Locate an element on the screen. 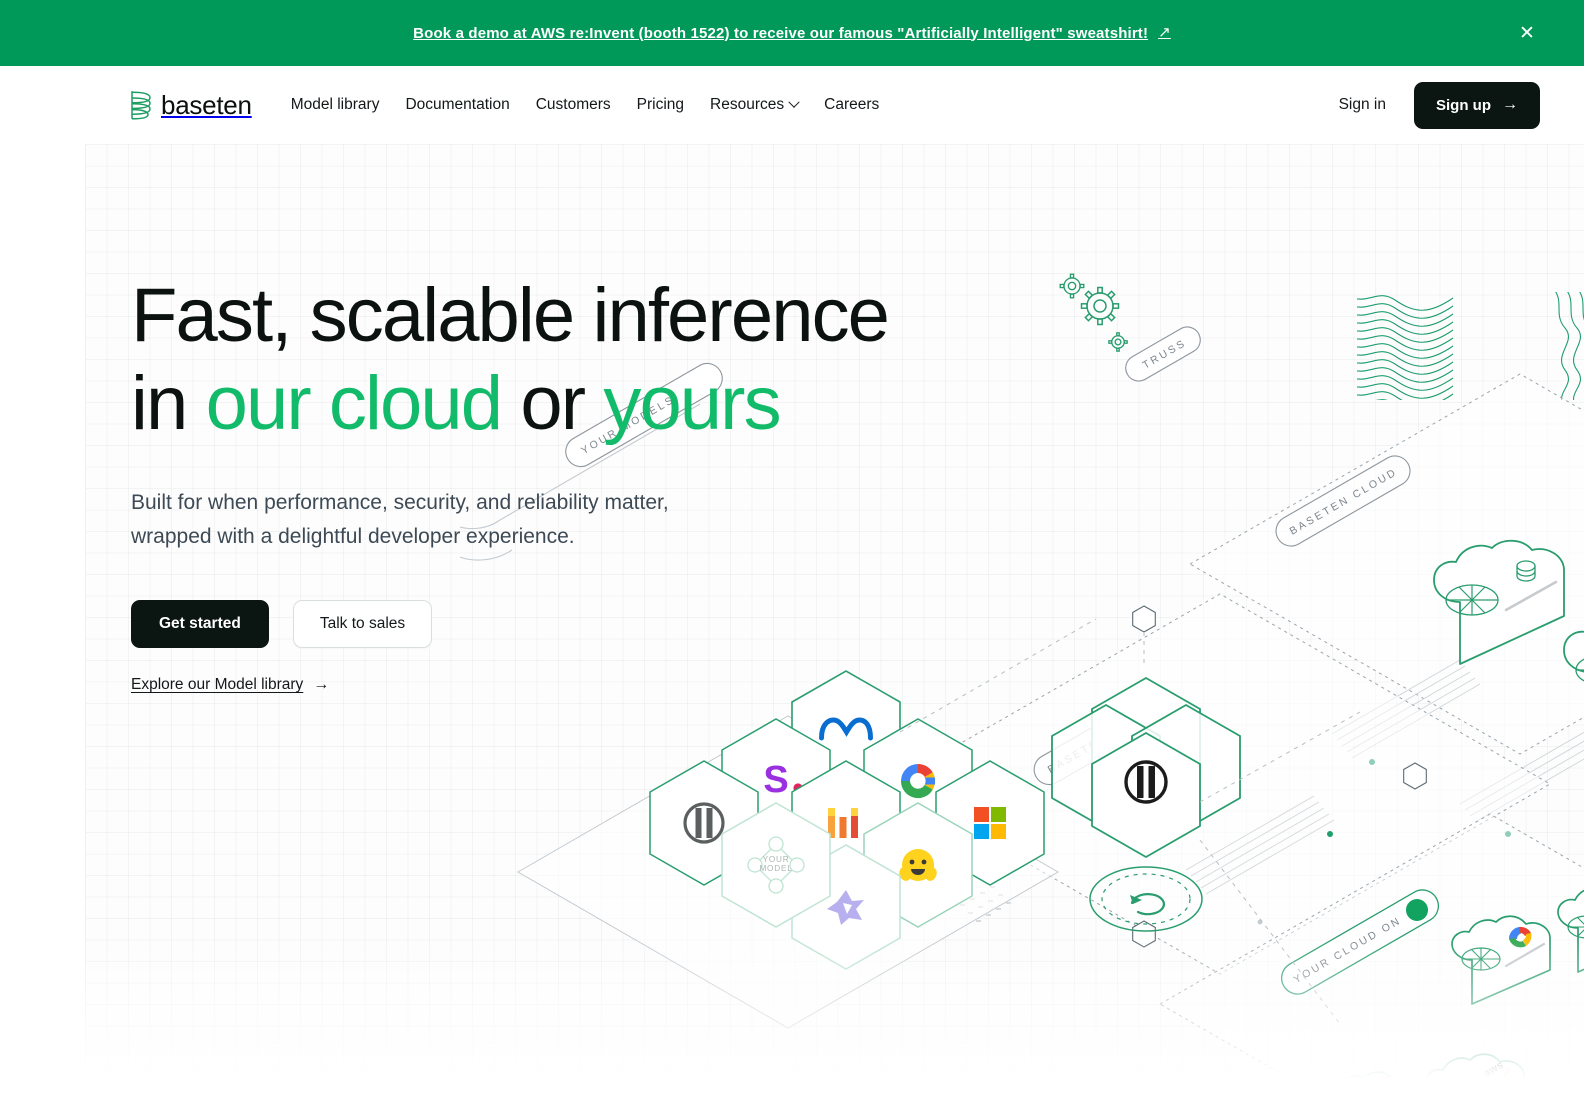 The image size is (1584, 1105). get-started-button: Get started is located at coordinates (200, 624).